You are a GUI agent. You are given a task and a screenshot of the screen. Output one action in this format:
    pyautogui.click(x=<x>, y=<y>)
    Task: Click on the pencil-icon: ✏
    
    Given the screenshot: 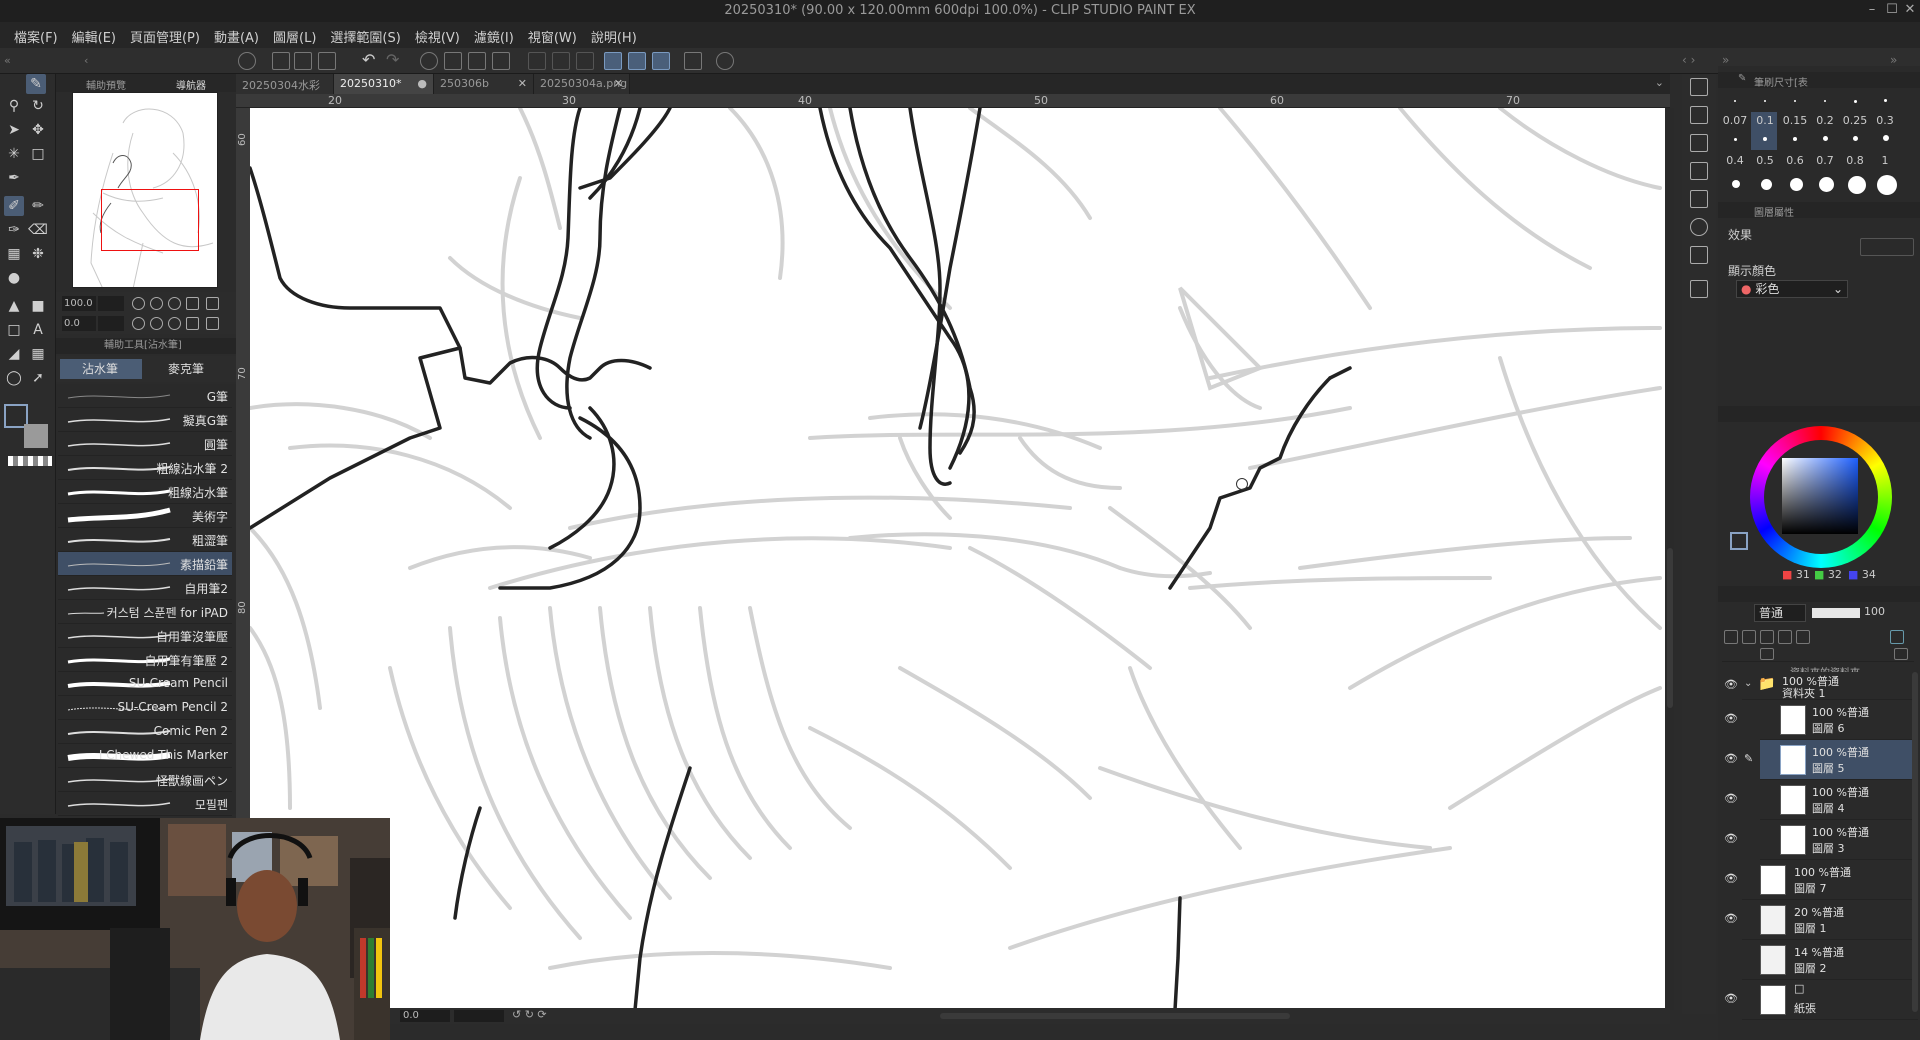 What is the action you would take?
    pyautogui.click(x=38, y=206)
    